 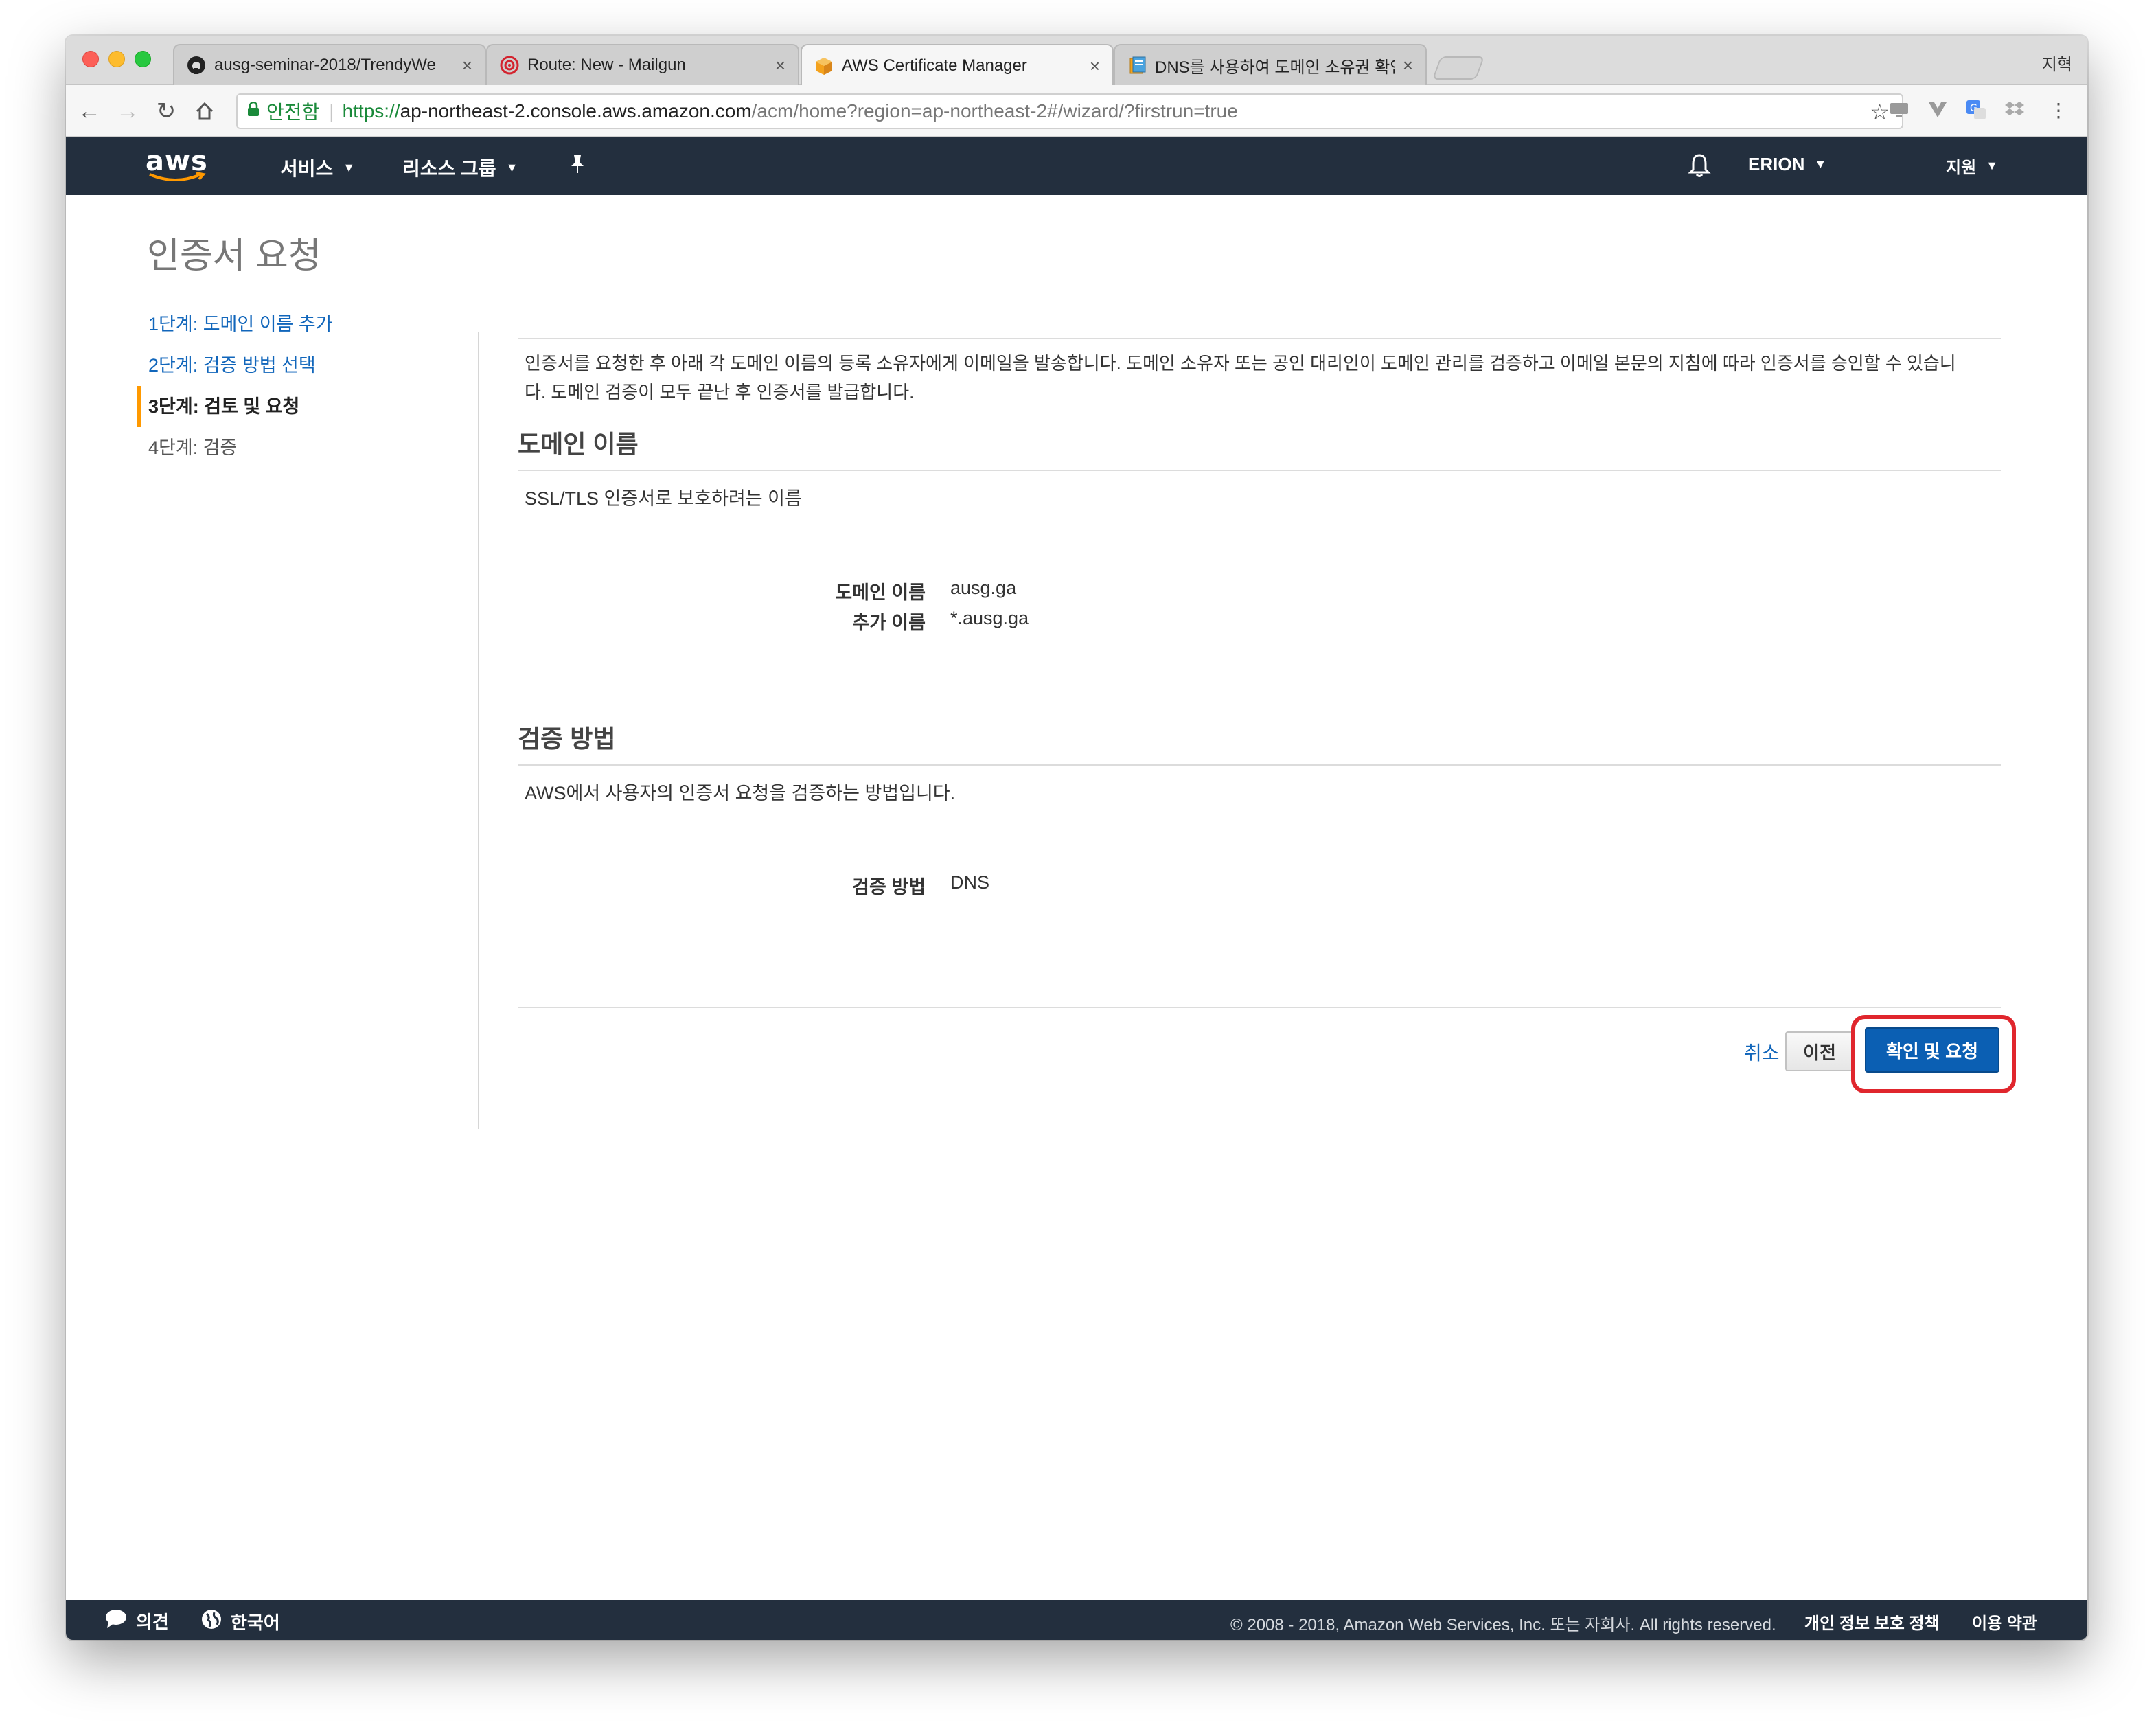 I want to click on cast-extension-icon, so click(x=1899, y=110).